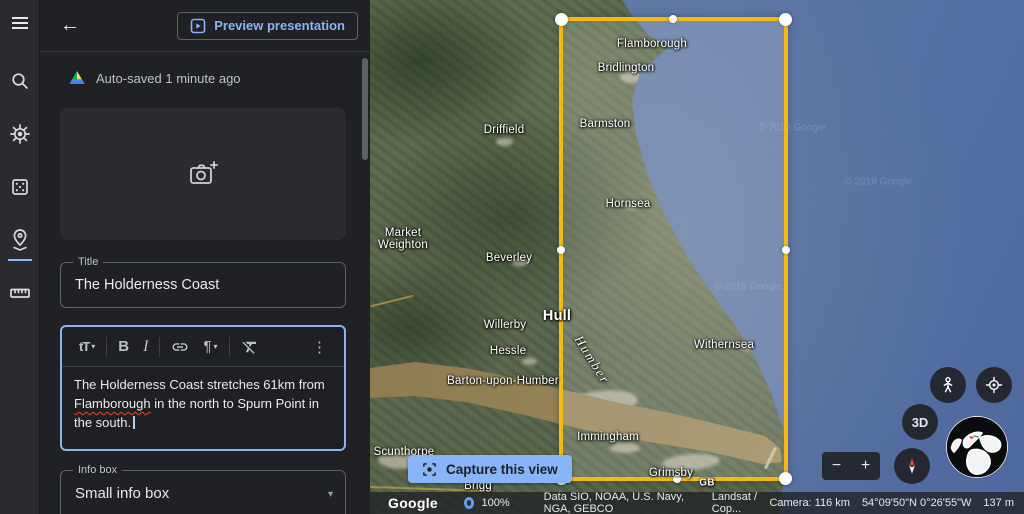  What do you see at coordinates (605, 124) in the screenshot?
I see `map-label-barmston: Barmston` at bounding box center [605, 124].